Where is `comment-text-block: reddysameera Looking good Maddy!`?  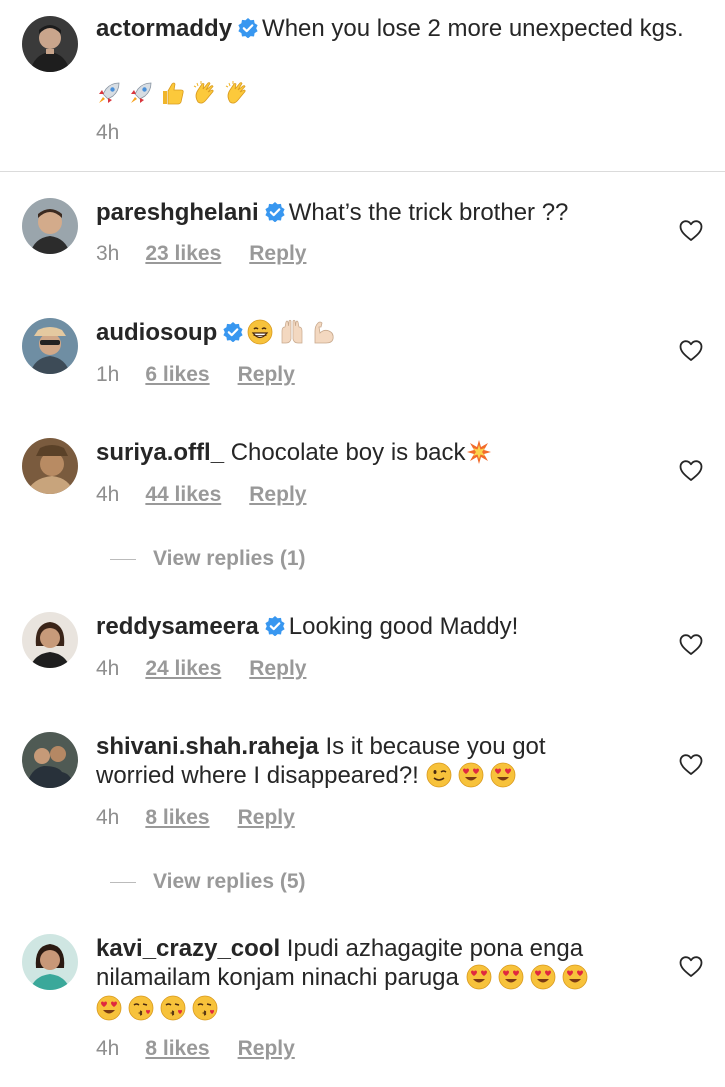 comment-text-block: reddysameera Looking good Maddy! is located at coordinates (381, 626).